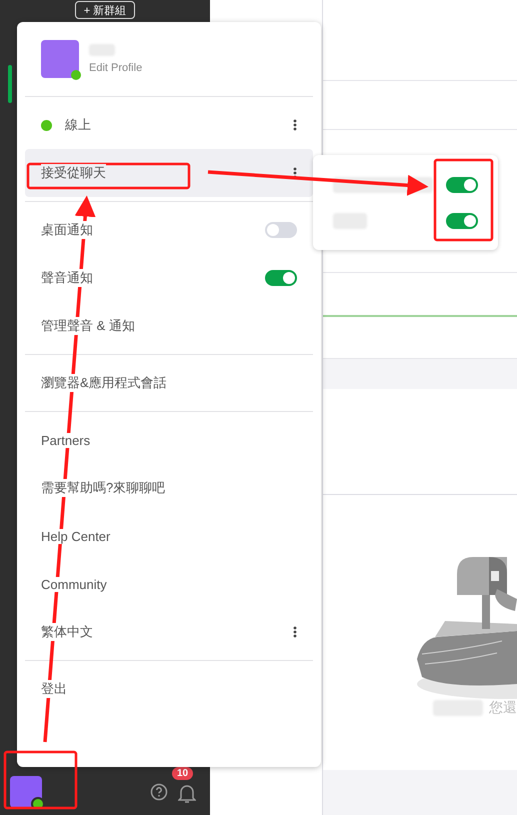 This screenshot has height=815, width=517. What do you see at coordinates (169, 488) in the screenshot?
I see `menu-item: 需要幫助嗎?來聊聊吧` at bounding box center [169, 488].